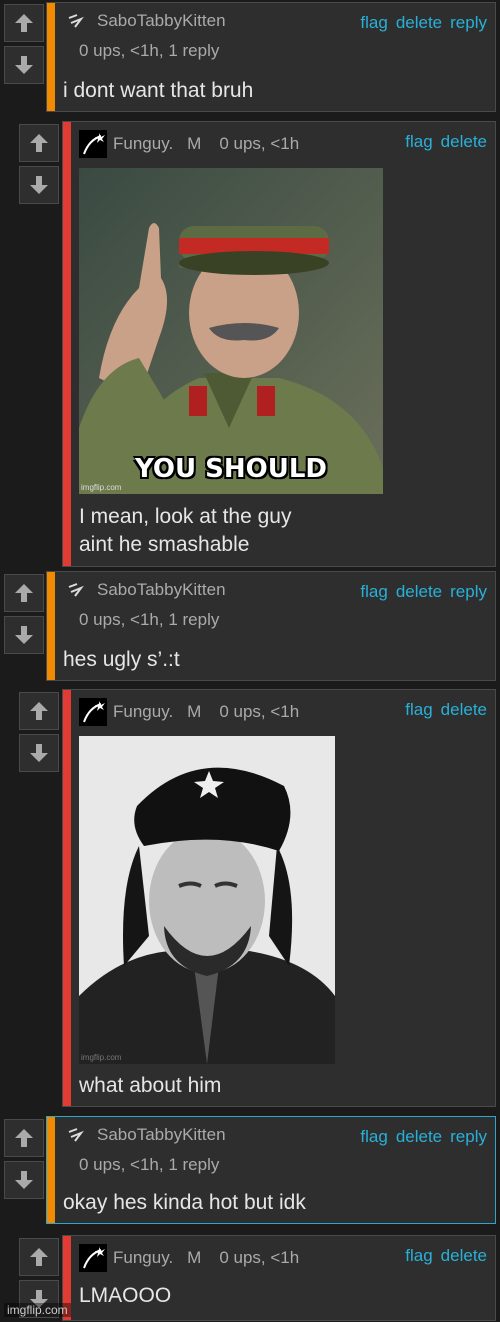 This screenshot has width=500, height=1322. Describe the element at coordinates (207, 900) in the screenshot. I see `comment-image: imgflip.com` at that location.